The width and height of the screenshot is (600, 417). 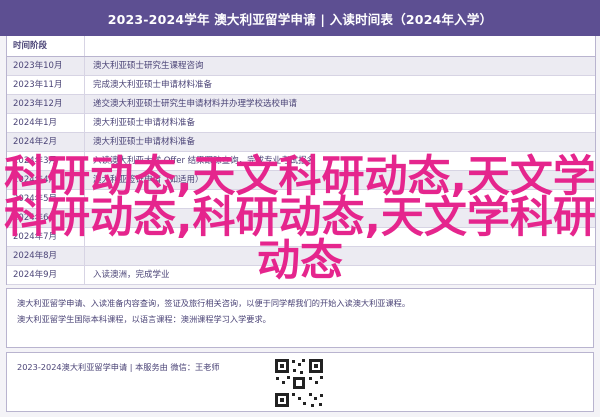 I want to click on row-time: 2023年12月, so click(x=46, y=104).